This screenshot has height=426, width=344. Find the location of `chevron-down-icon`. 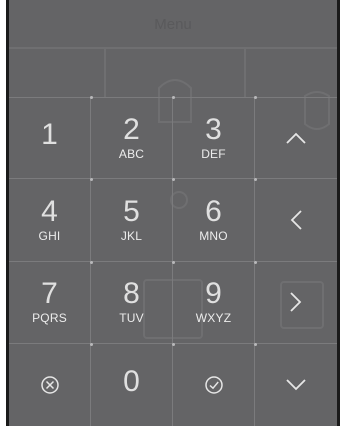

chevron-down-icon is located at coordinates (296, 385).